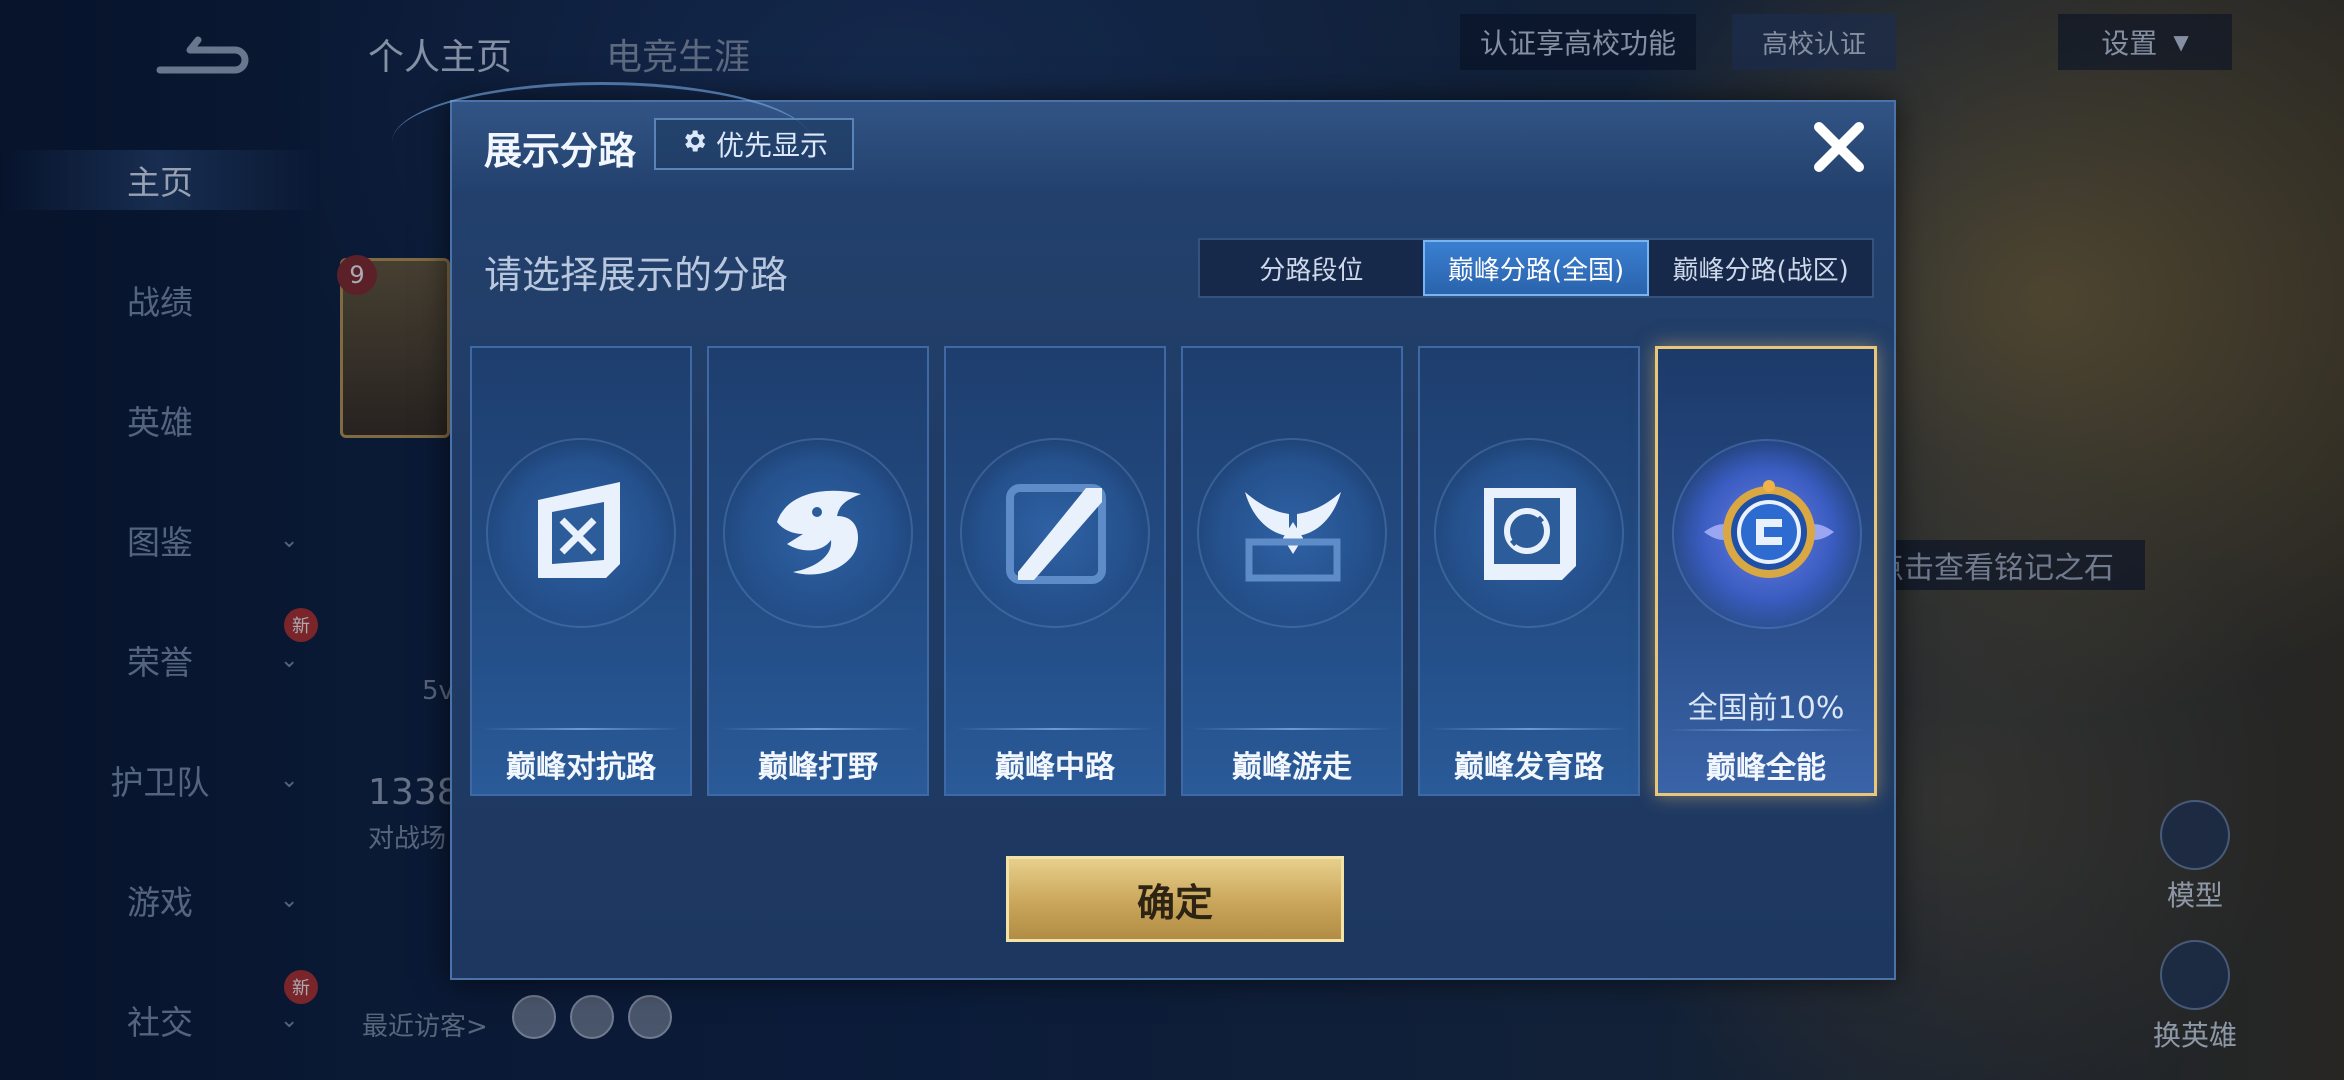 This screenshot has width=2344, height=1080. Describe the element at coordinates (1769, 532) in the screenshot. I see `allround-emblem-icon` at that location.